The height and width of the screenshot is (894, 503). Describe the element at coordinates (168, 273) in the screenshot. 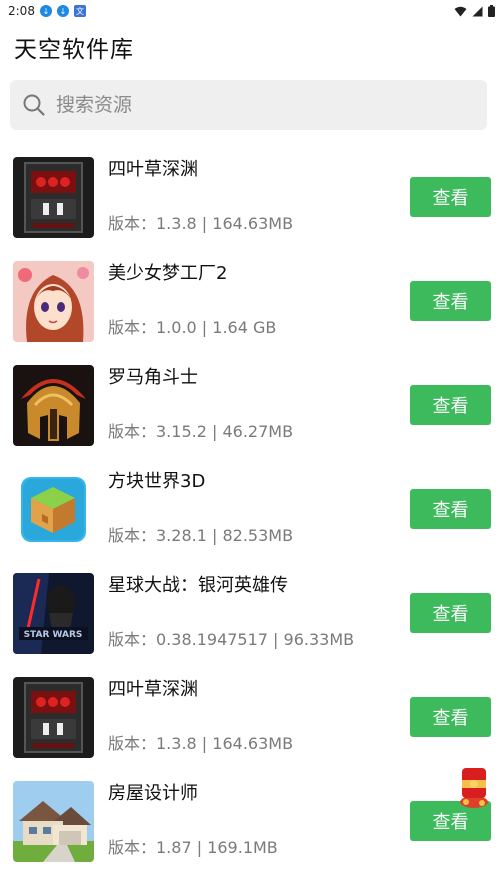

I see `app-name: 美少女梦工厂2` at that location.